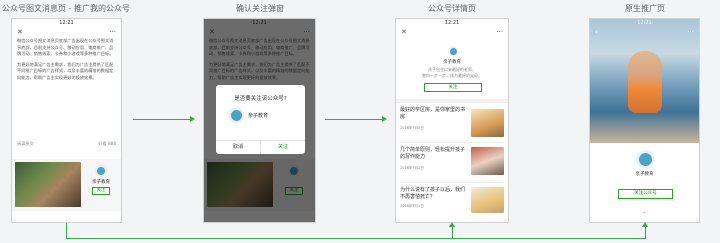  I want to click on dialog-account-name: 亲子教育, so click(258, 115).